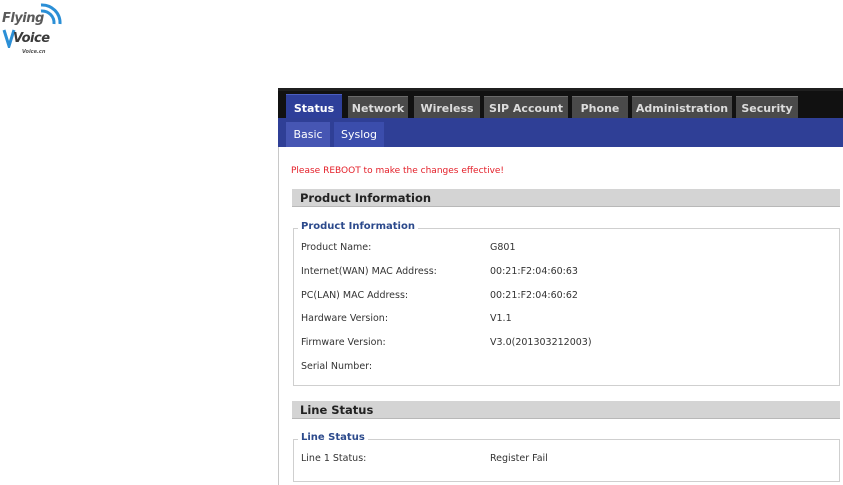  I want to click on product-name-value: G801, so click(503, 247).